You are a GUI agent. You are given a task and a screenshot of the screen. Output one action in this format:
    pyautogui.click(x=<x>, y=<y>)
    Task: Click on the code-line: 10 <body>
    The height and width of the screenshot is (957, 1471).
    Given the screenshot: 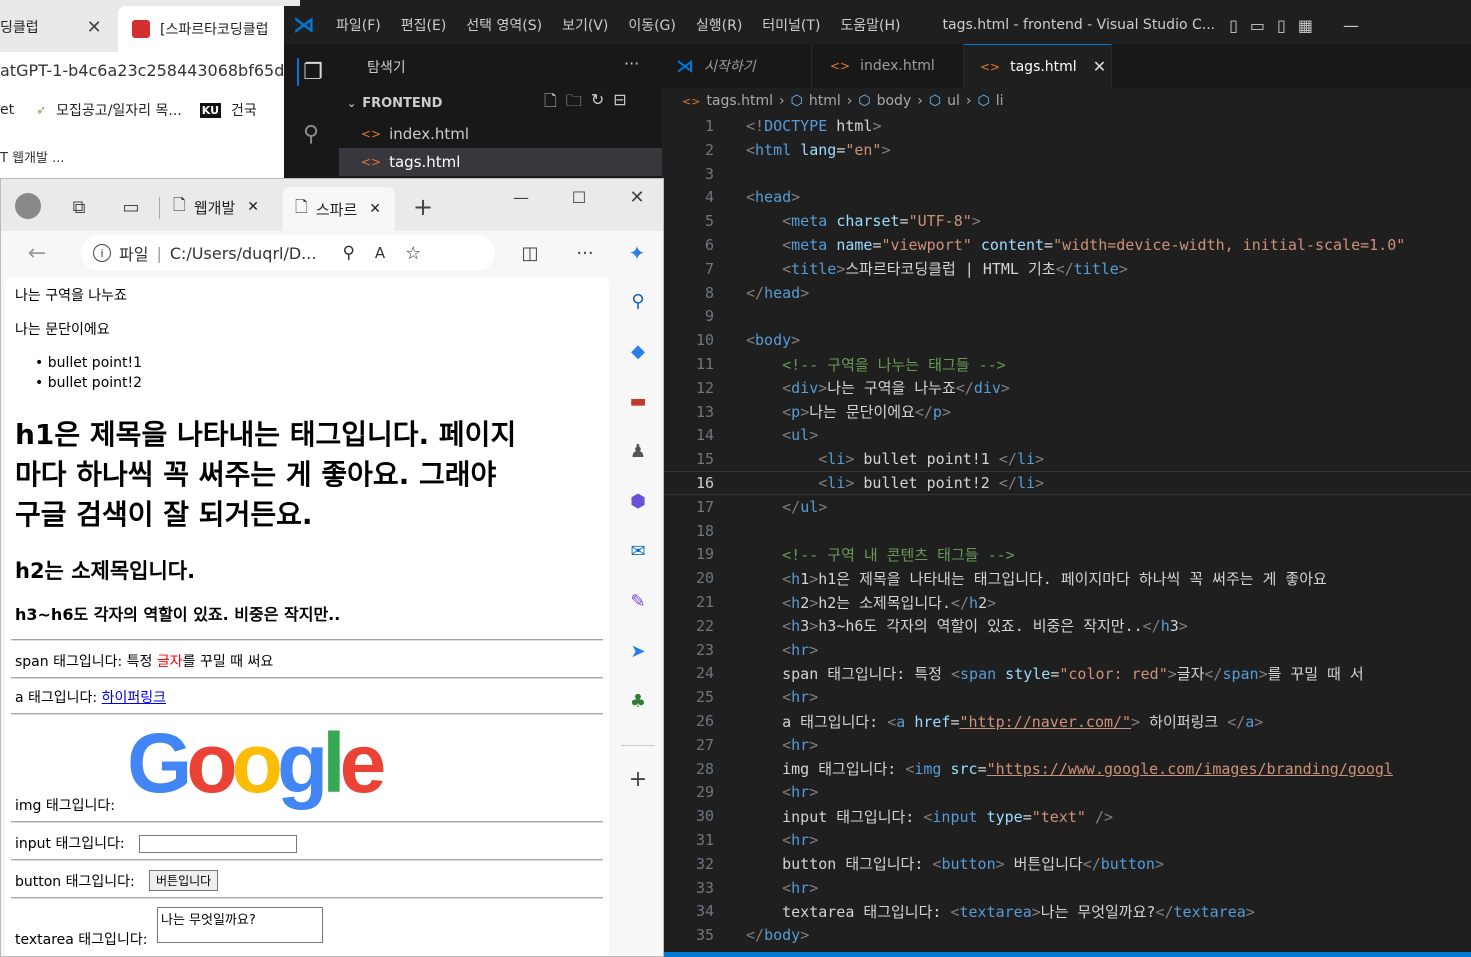 What is the action you would take?
    pyautogui.click(x=1066, y=340)
    